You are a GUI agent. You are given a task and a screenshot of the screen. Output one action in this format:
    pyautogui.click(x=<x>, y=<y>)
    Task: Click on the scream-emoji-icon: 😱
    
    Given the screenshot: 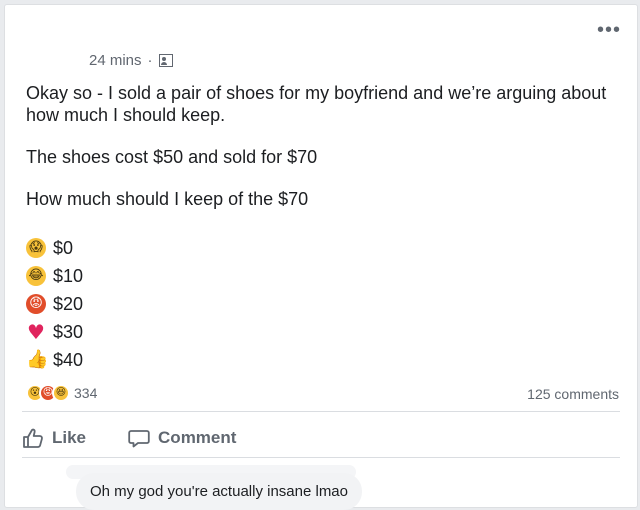 What is the action you would take?
    pyautogui.click(x=36, y=248)
    